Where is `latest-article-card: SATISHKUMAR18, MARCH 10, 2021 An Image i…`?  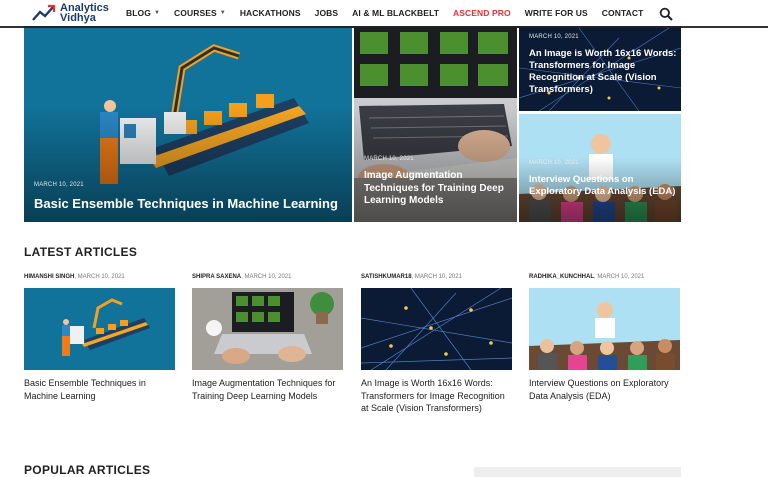
latest-article-card: SATISHKUMAR18, MARCH 10, 2021 An Image i… is located at coordinates (436, 343).